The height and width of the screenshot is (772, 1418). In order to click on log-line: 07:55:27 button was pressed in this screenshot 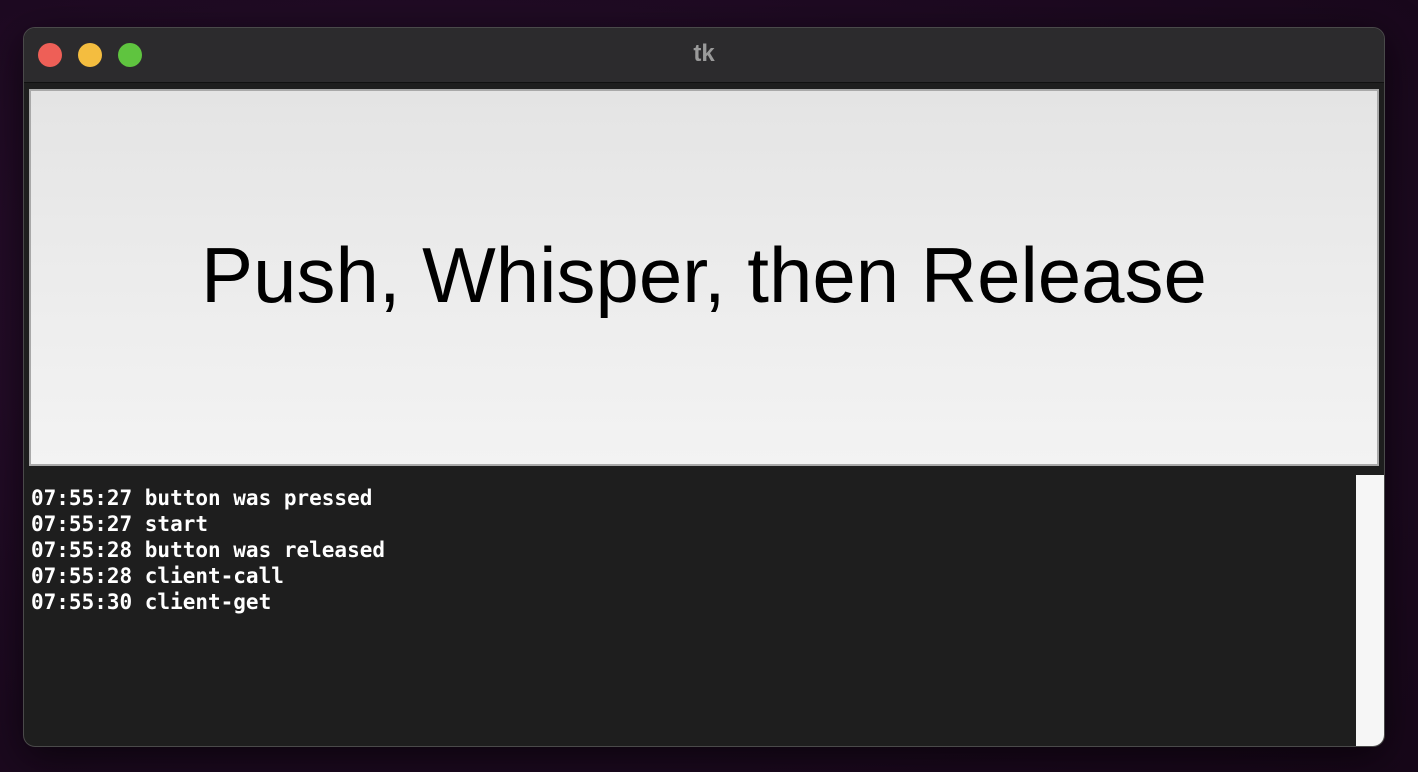, I will do `click(202, 498)`.